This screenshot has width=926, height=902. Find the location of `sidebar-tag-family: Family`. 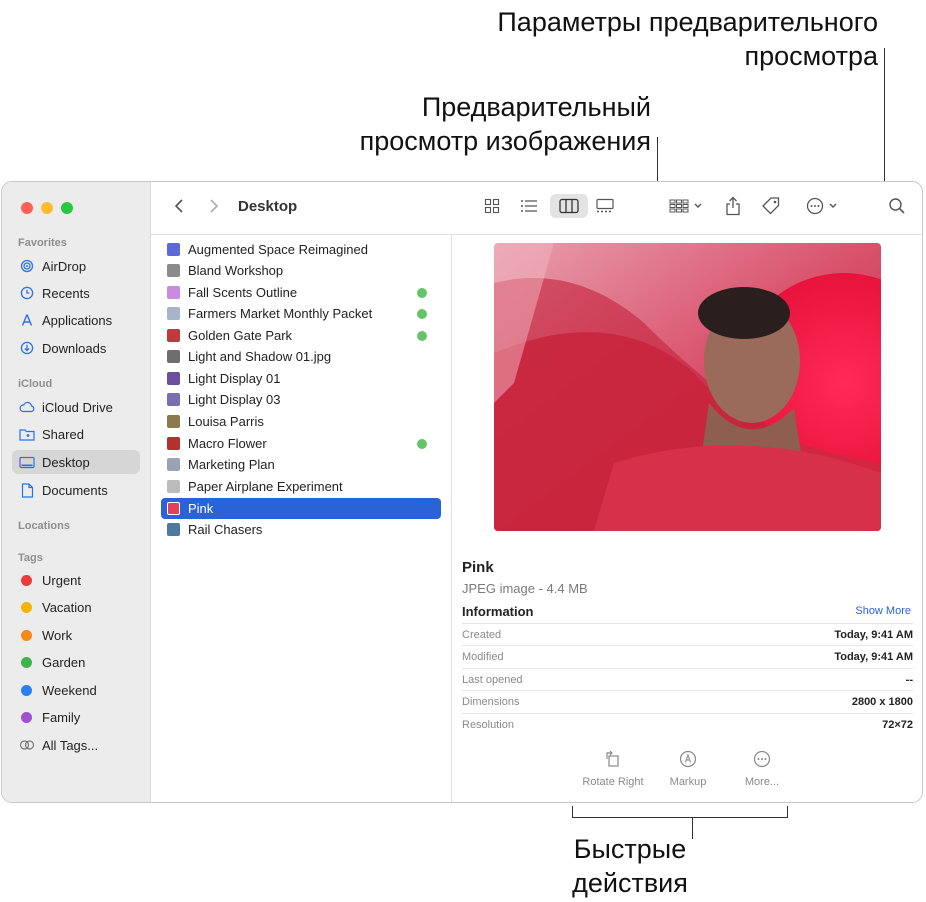

sidebar-tag-family: Family is located at coordinates (76, 717).